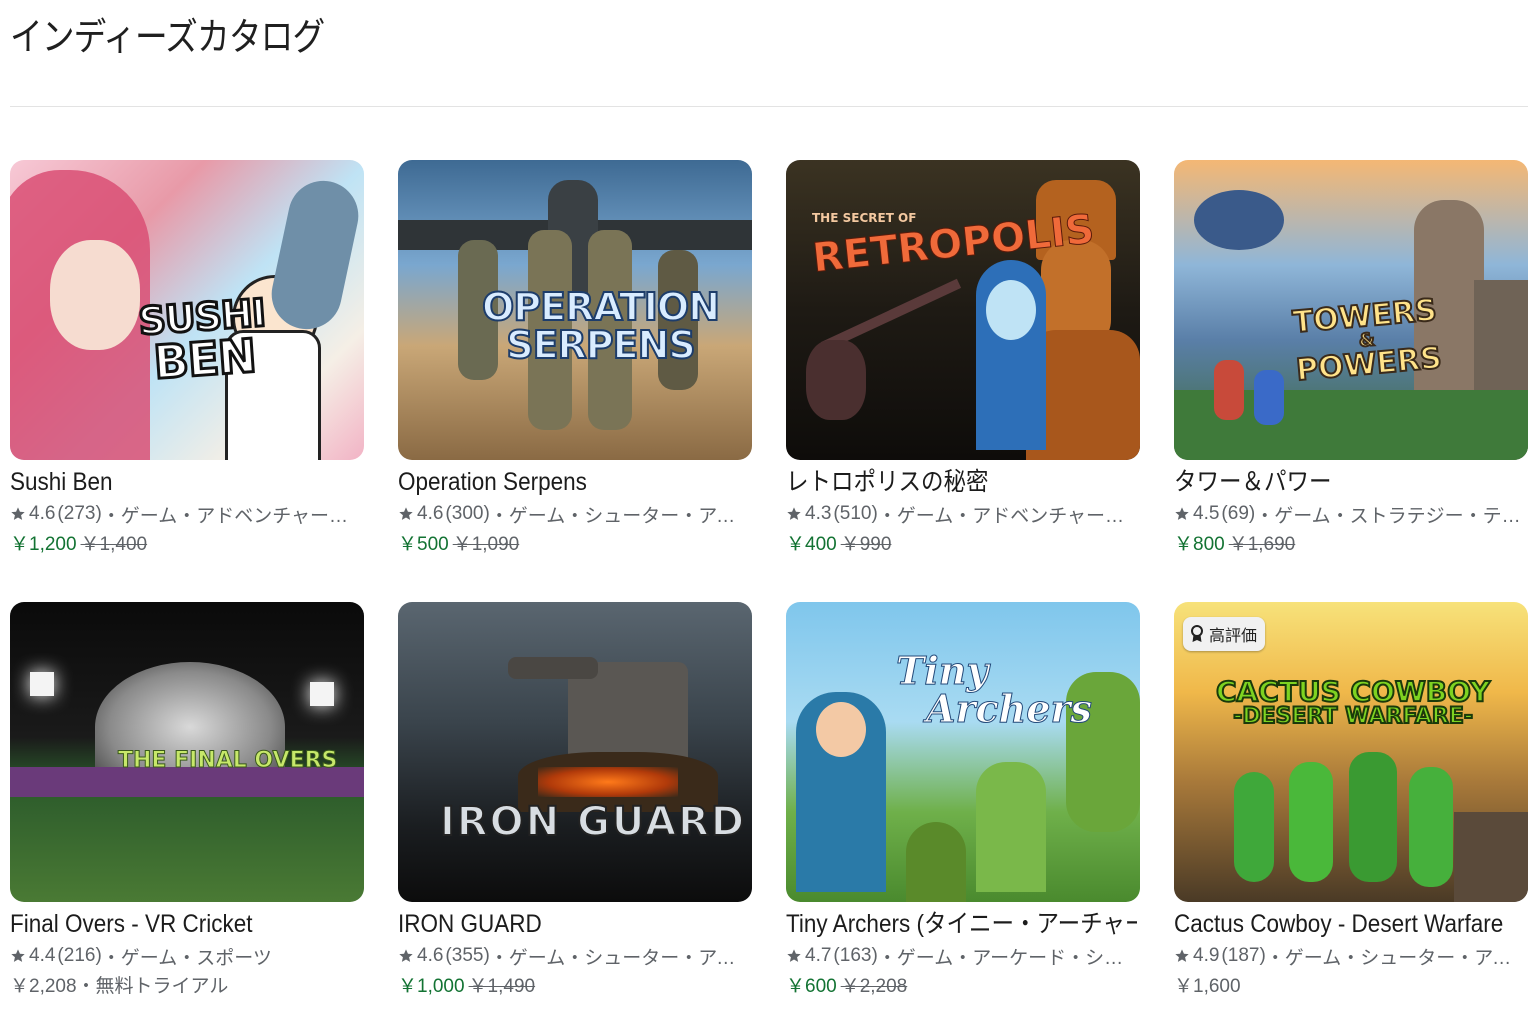 The width and height of the screenshot is (1536, 1024). Describe the element at coordinates (1349, 482) in the screenshot. I see `game-title: タワー＆パワー` at that location.